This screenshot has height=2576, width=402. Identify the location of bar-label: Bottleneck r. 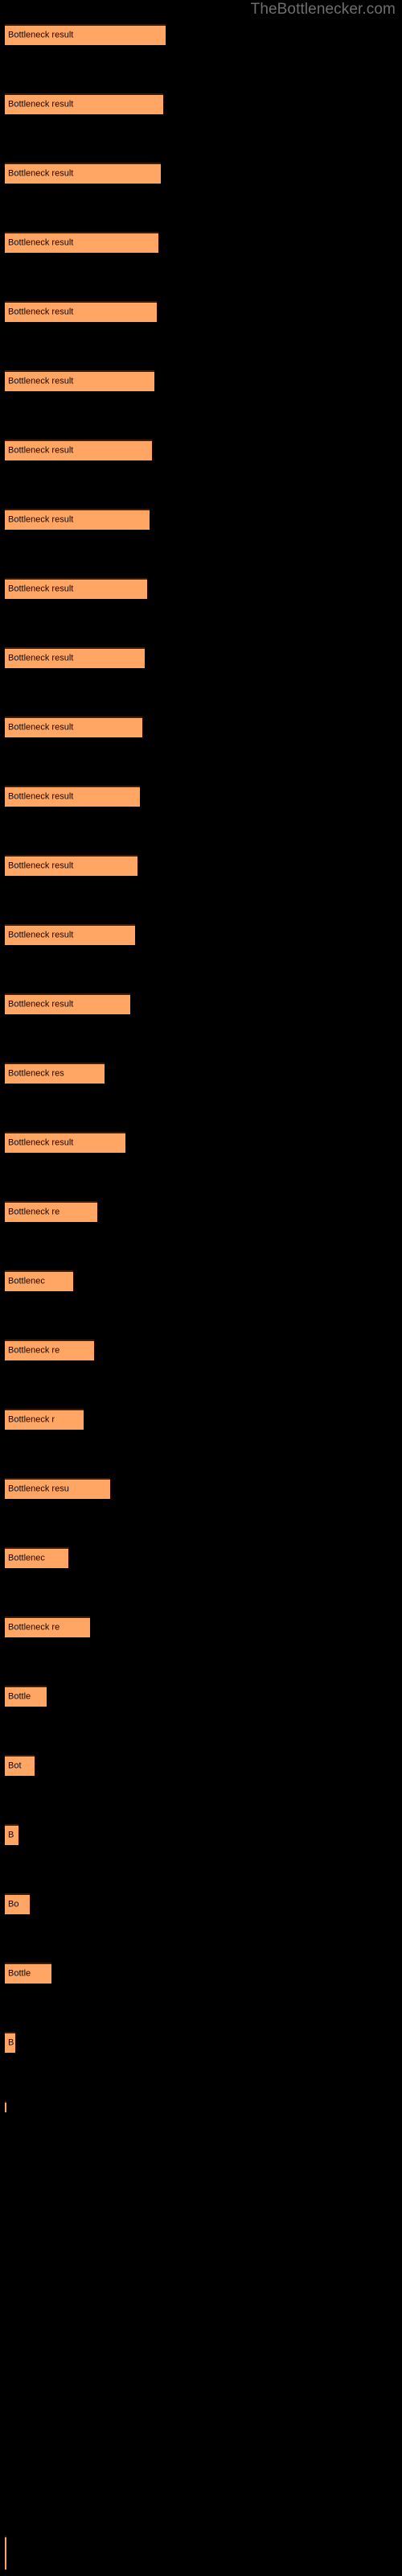
(31, 1419).